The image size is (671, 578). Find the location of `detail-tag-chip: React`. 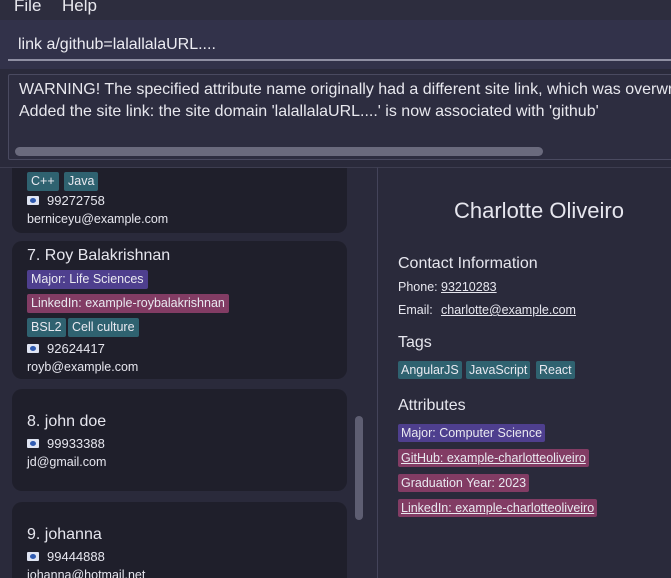

detail-tag-chip: React is located at coordinates (555, 370).